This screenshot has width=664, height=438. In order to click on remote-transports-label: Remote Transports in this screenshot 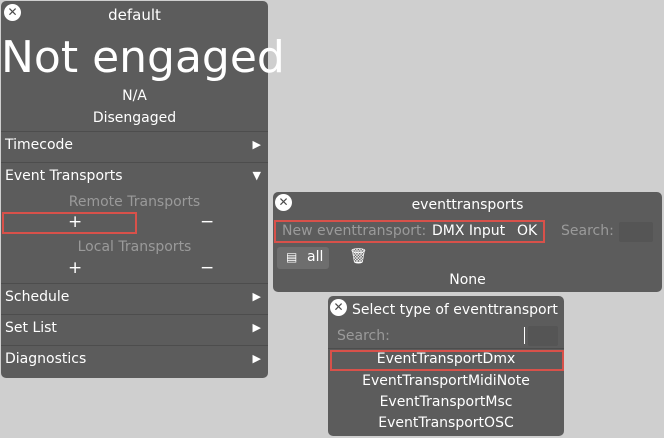, I will do `click(134, 202)`.